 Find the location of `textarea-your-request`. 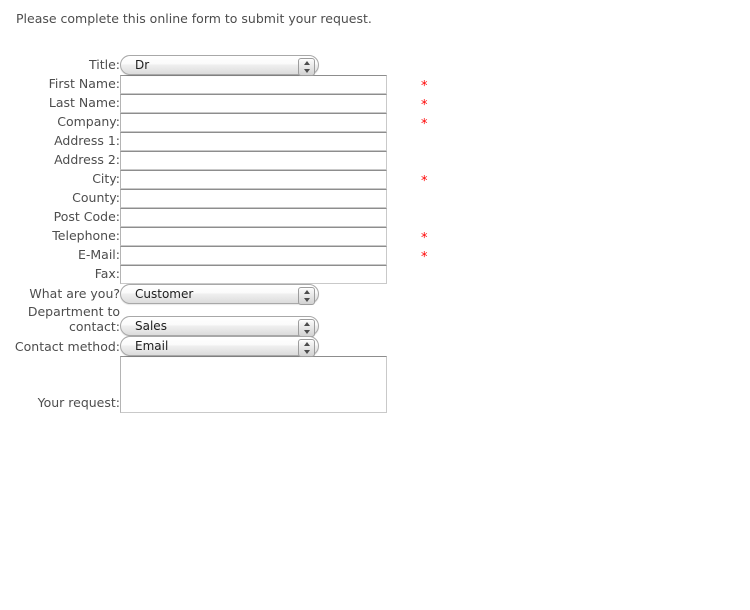

textarea-your-request is located at coordinates (253, 384).